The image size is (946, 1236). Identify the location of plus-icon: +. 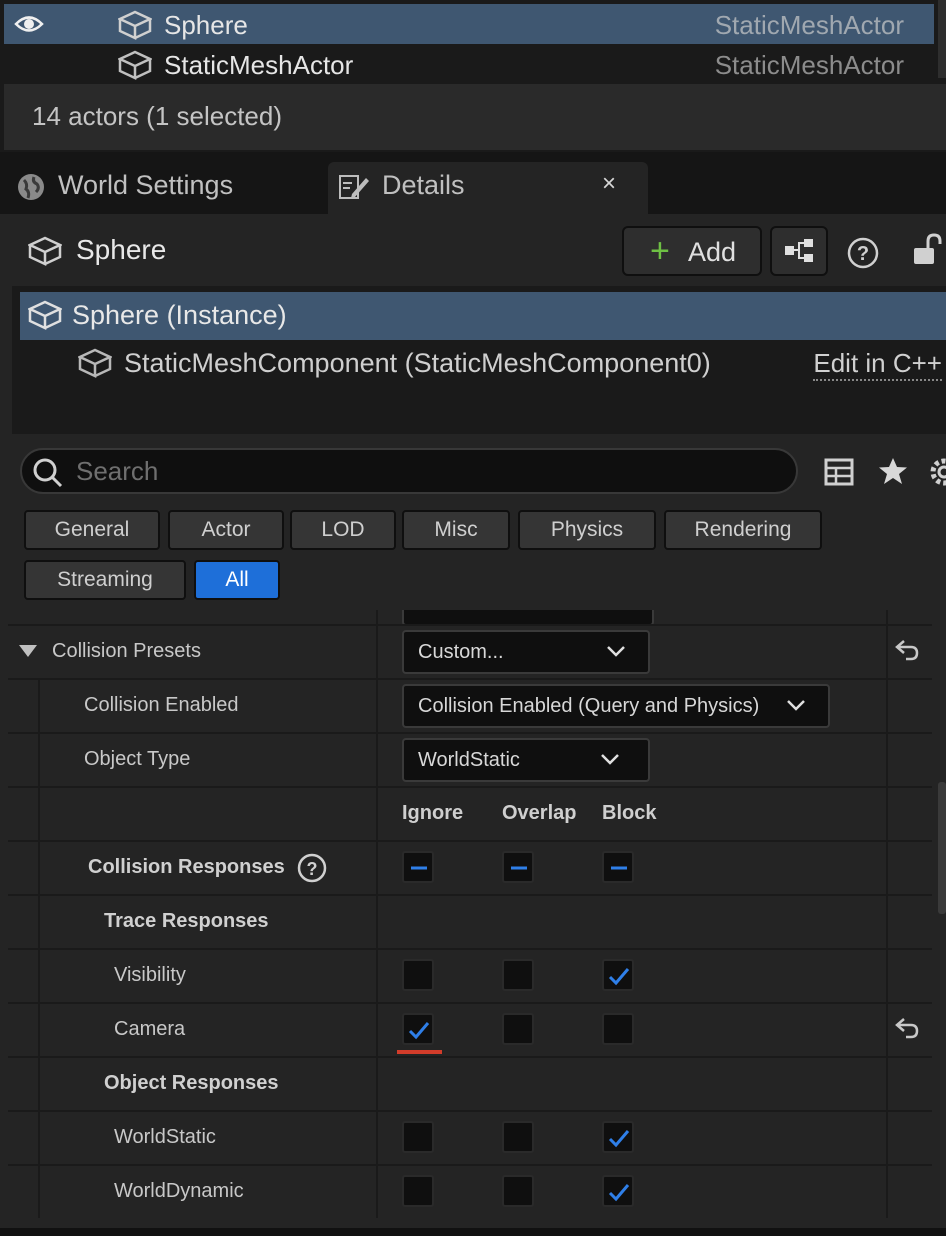
(660, 251).